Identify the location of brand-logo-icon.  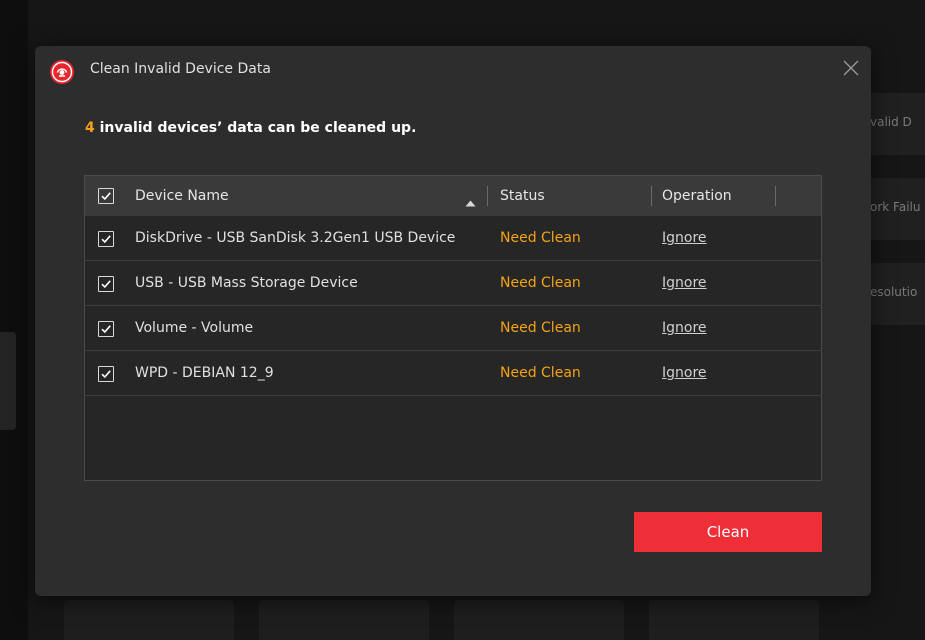
(62, 72).